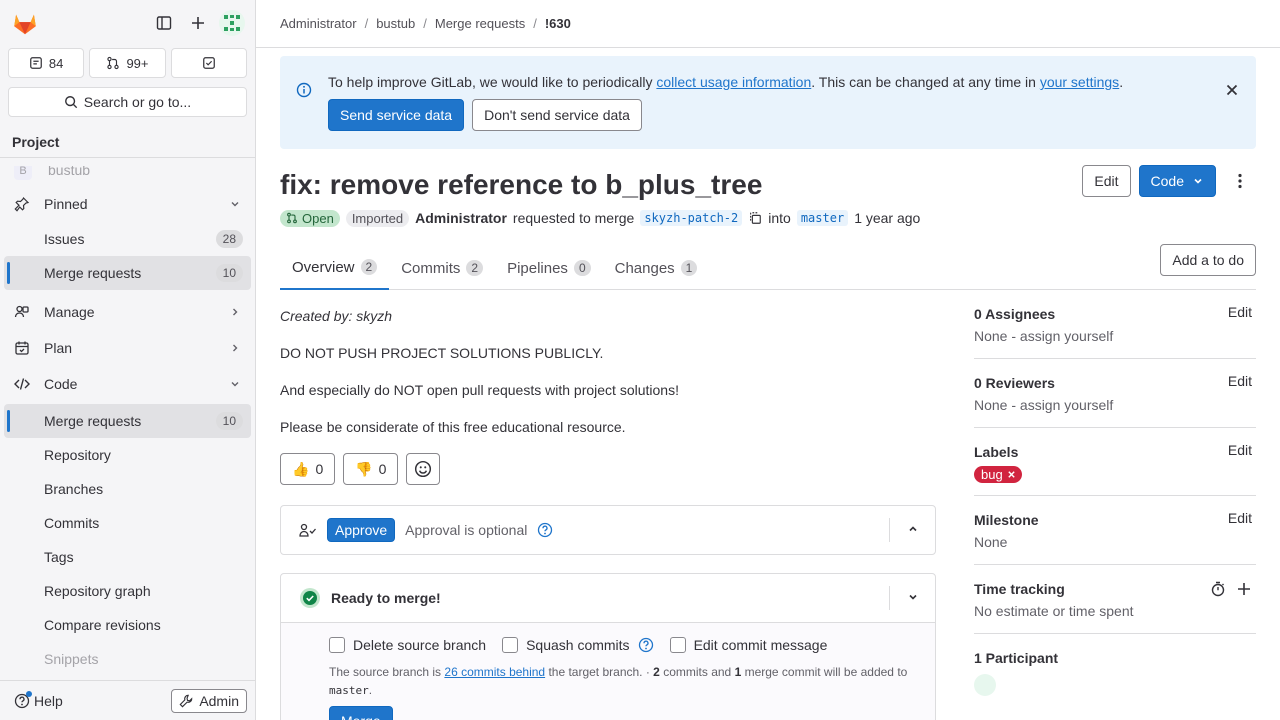 The image size is (1280, 720). What do you see at coordinates (21, 311) in the screenshot?
I see `users-icon` at bounding box center [21, 311].